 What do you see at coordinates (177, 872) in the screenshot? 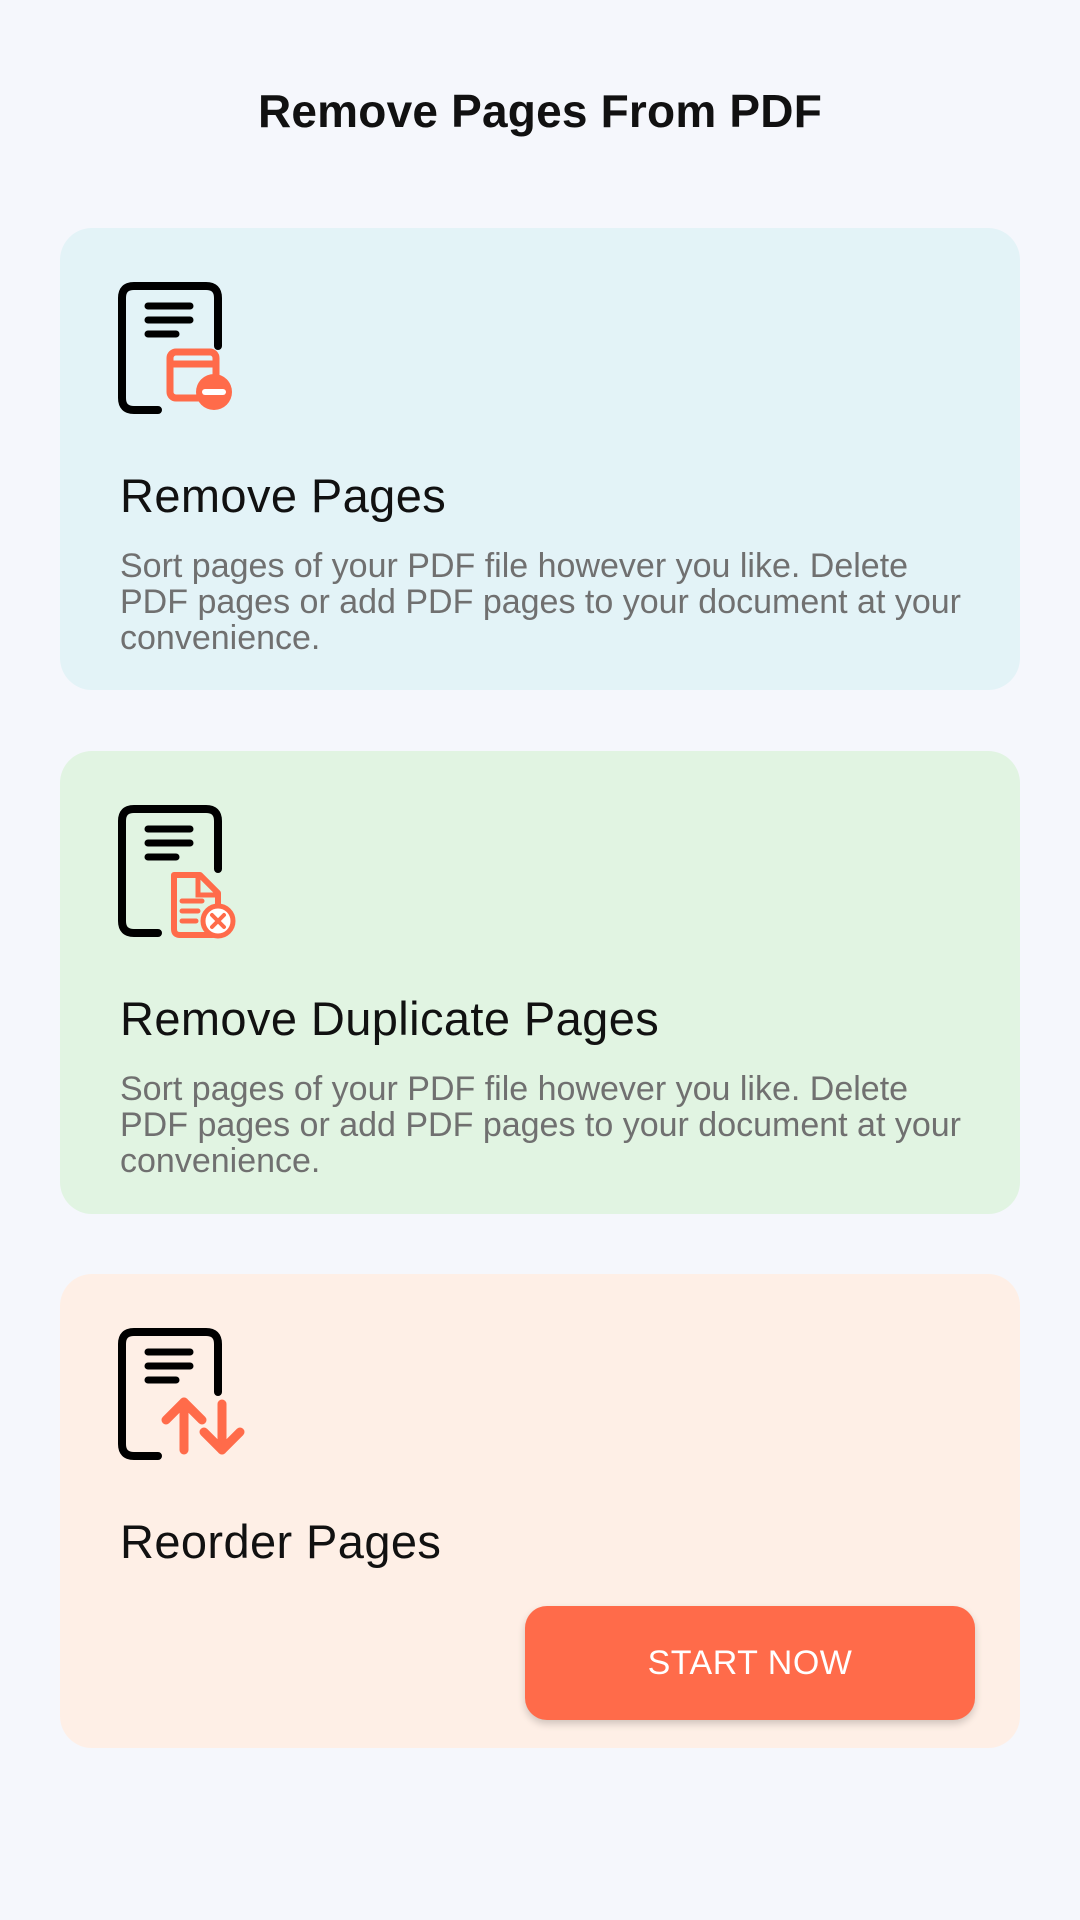
I see `document-remove-duplicate-icon` at bounding box center [177, 872].